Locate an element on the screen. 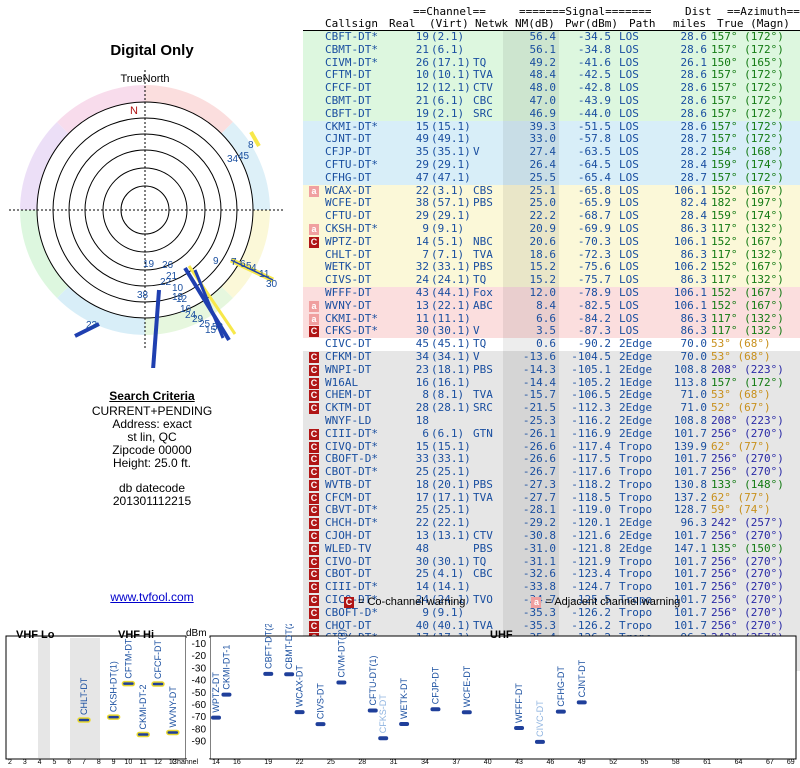 The height and width of the screenshot is (768, 800). nm-cell: 6.6 is located at coordinates (546, 318).